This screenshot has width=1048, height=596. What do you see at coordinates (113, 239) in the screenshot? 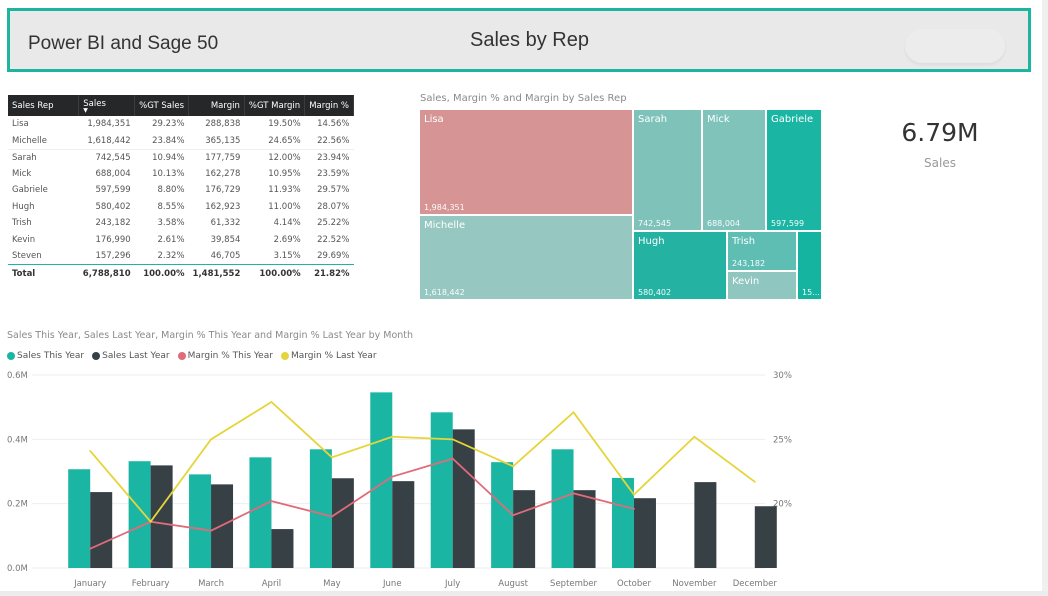
I see `cell-value: 176,990` at bounding box center [113, 239].